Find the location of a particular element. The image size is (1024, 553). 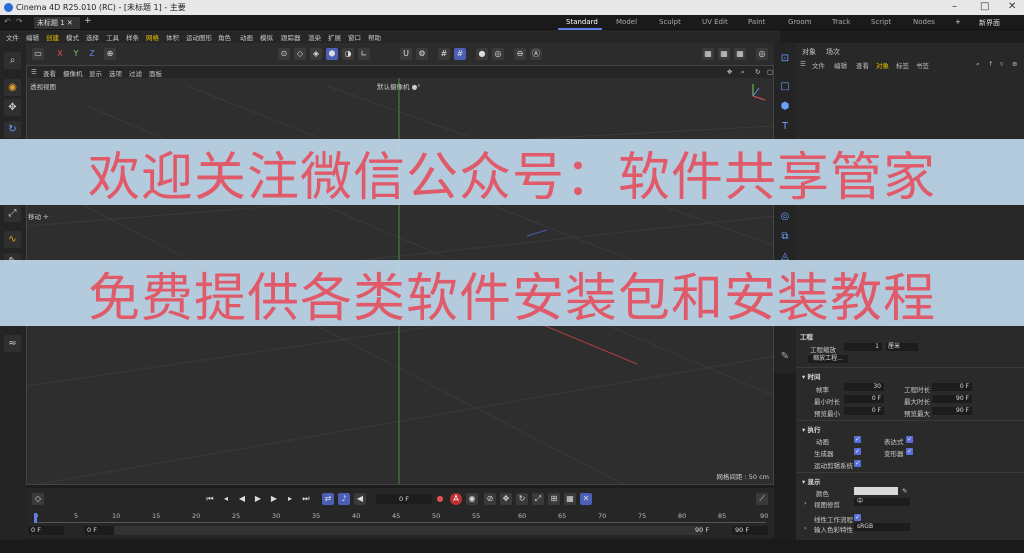

go-to-start-icon: ⏮ is located at coordinates (210, 499).